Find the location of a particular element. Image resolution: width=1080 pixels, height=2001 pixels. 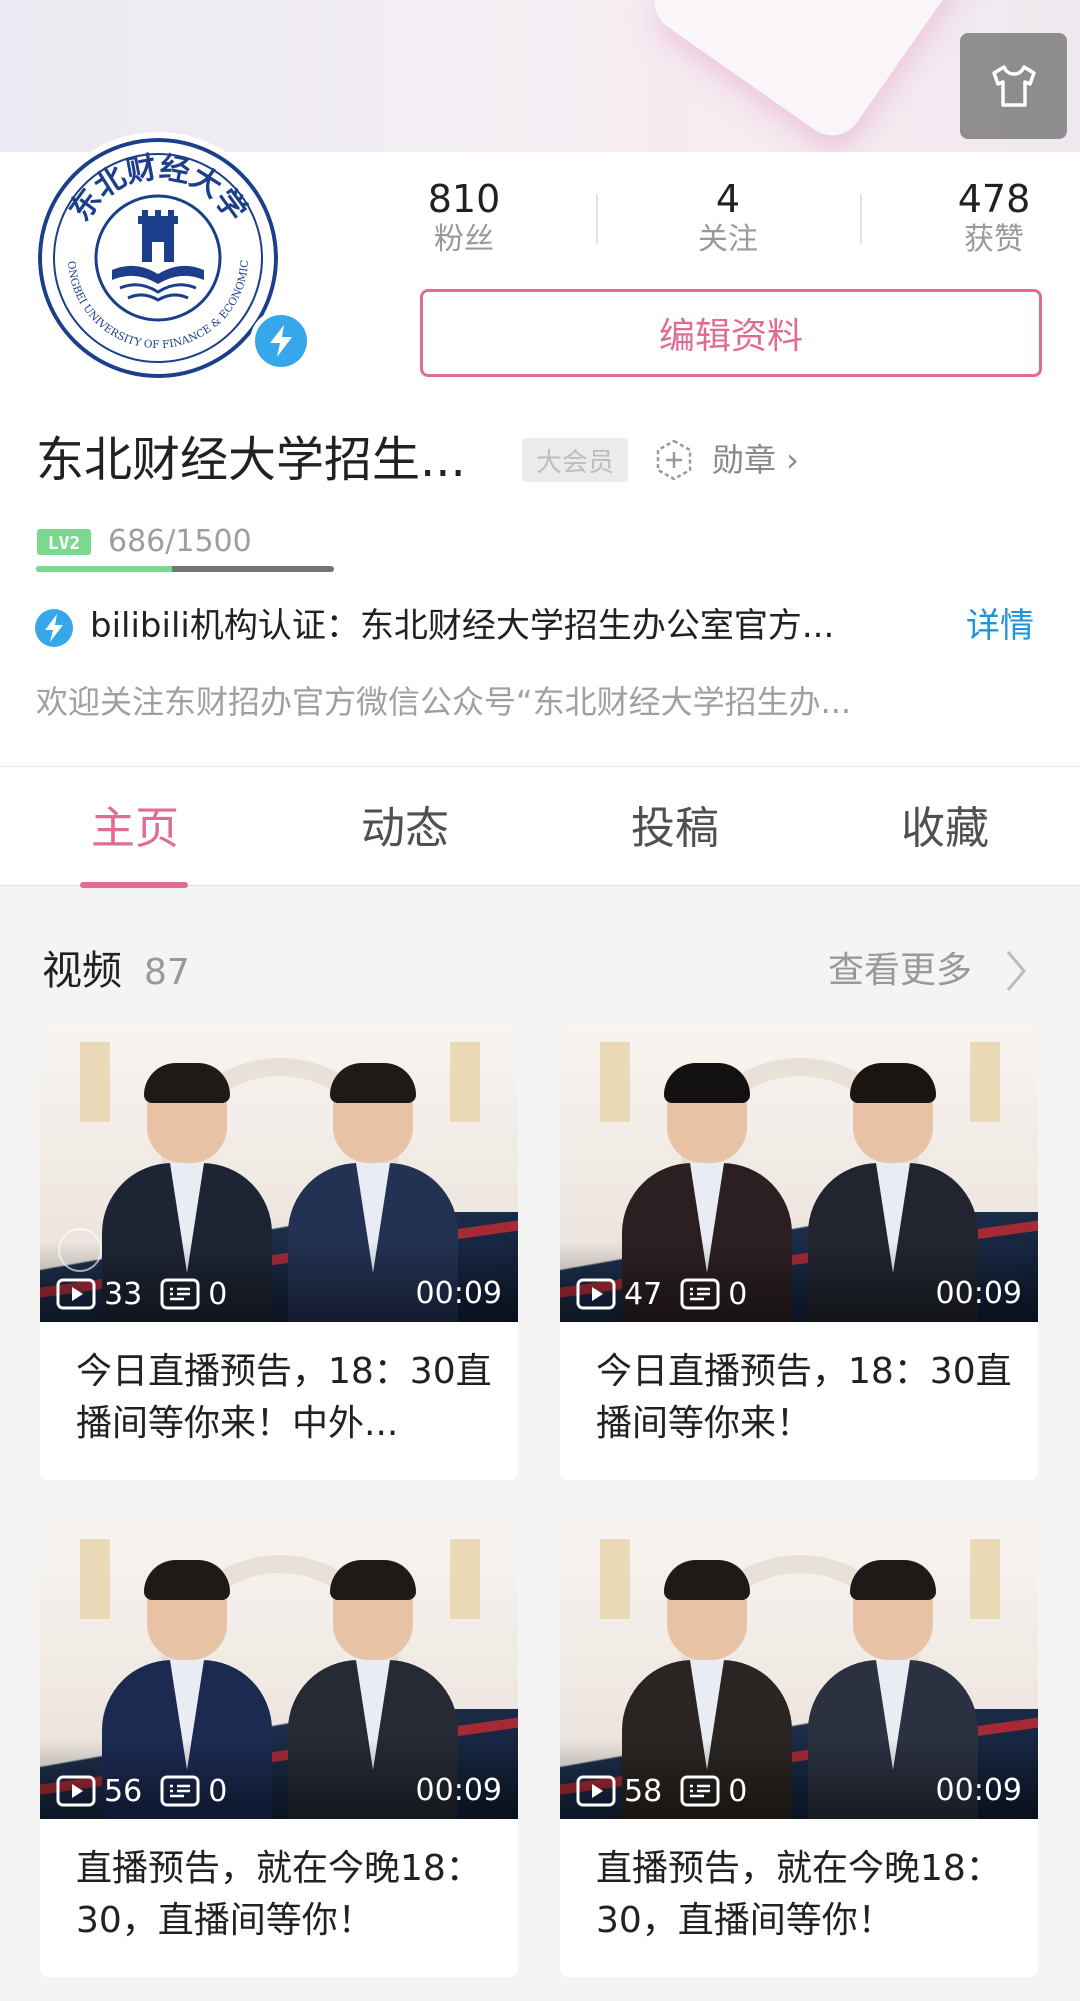

tab-label: 投稿 is located at coordinates (675, 828).